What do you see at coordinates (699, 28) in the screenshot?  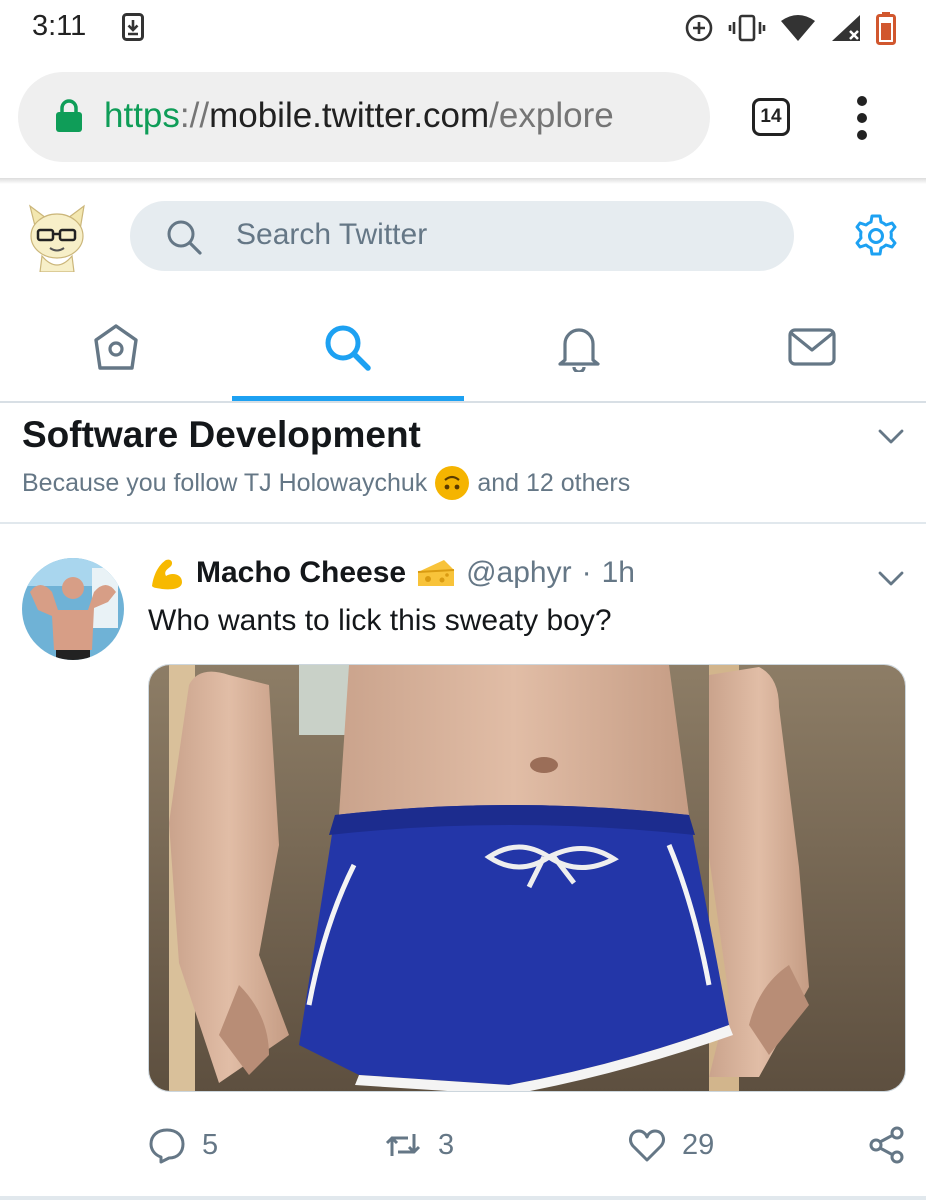 I see `data-saver-icon` at bounding box center [699, 28].